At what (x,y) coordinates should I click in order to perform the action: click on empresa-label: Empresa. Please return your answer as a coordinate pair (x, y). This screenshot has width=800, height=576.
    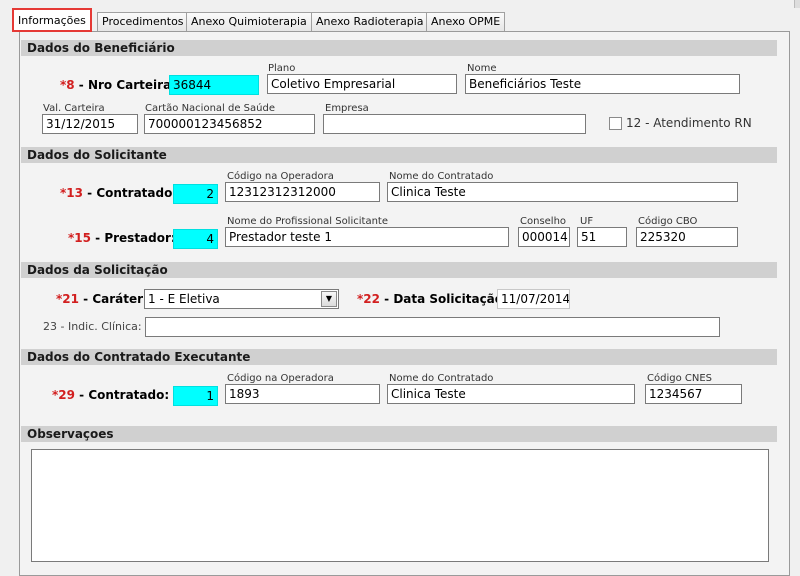
    Looking at the image, I should click on (347, 108).